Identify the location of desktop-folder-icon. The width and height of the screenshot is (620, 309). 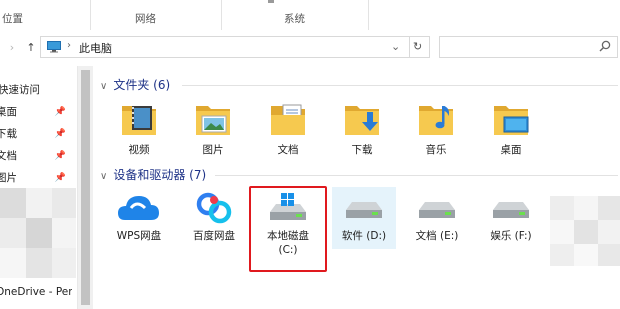
(511, 120).